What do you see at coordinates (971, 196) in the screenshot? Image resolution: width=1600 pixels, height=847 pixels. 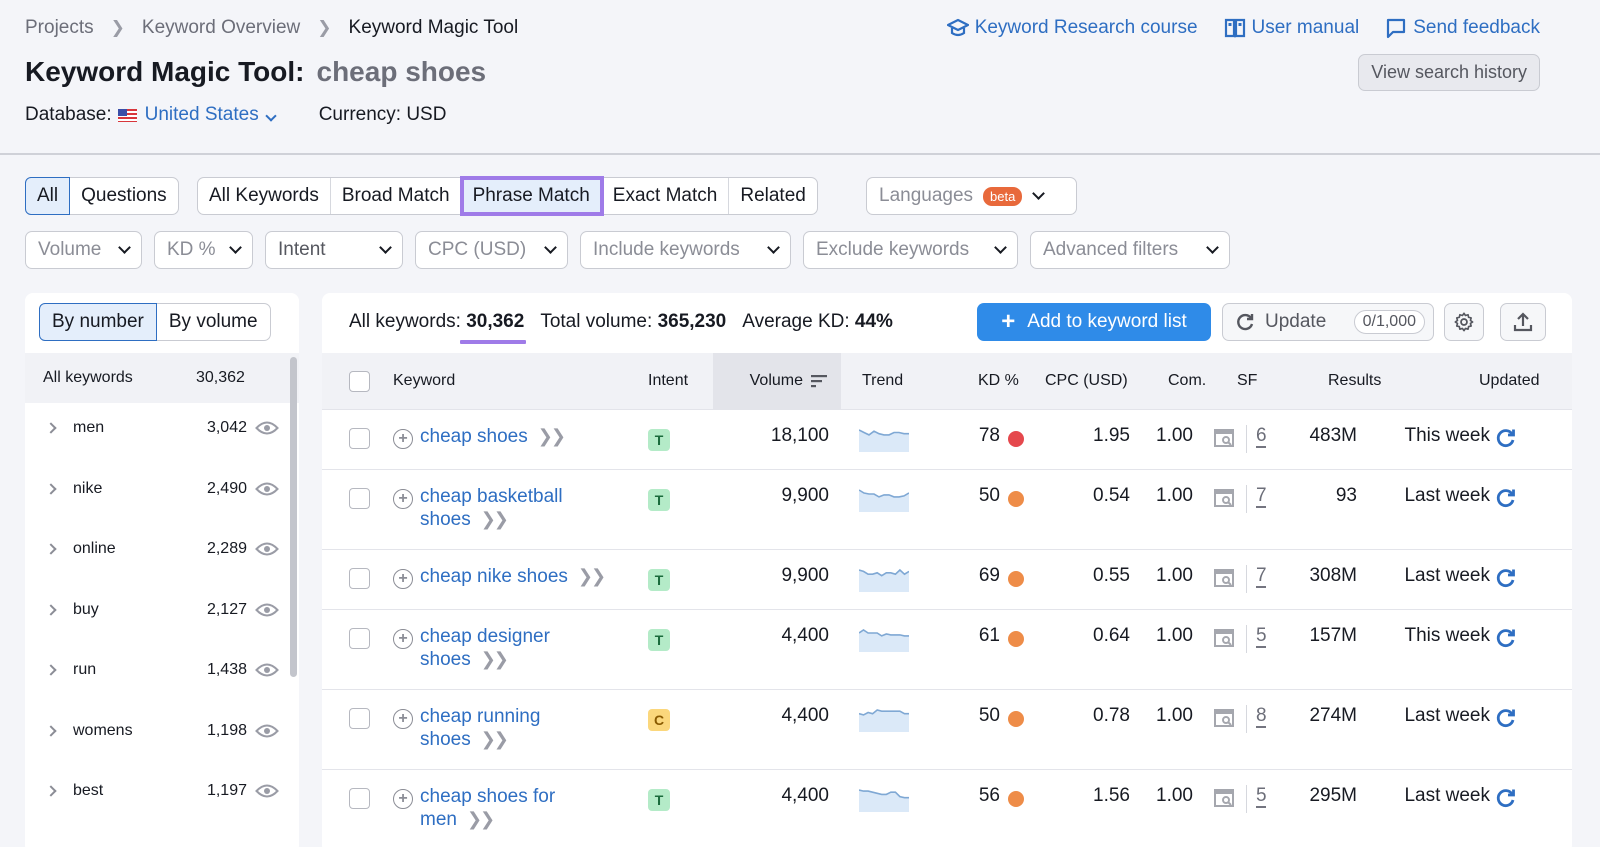 I see `languages-dropdown: Languages beta` at bounding box center [971, 196].